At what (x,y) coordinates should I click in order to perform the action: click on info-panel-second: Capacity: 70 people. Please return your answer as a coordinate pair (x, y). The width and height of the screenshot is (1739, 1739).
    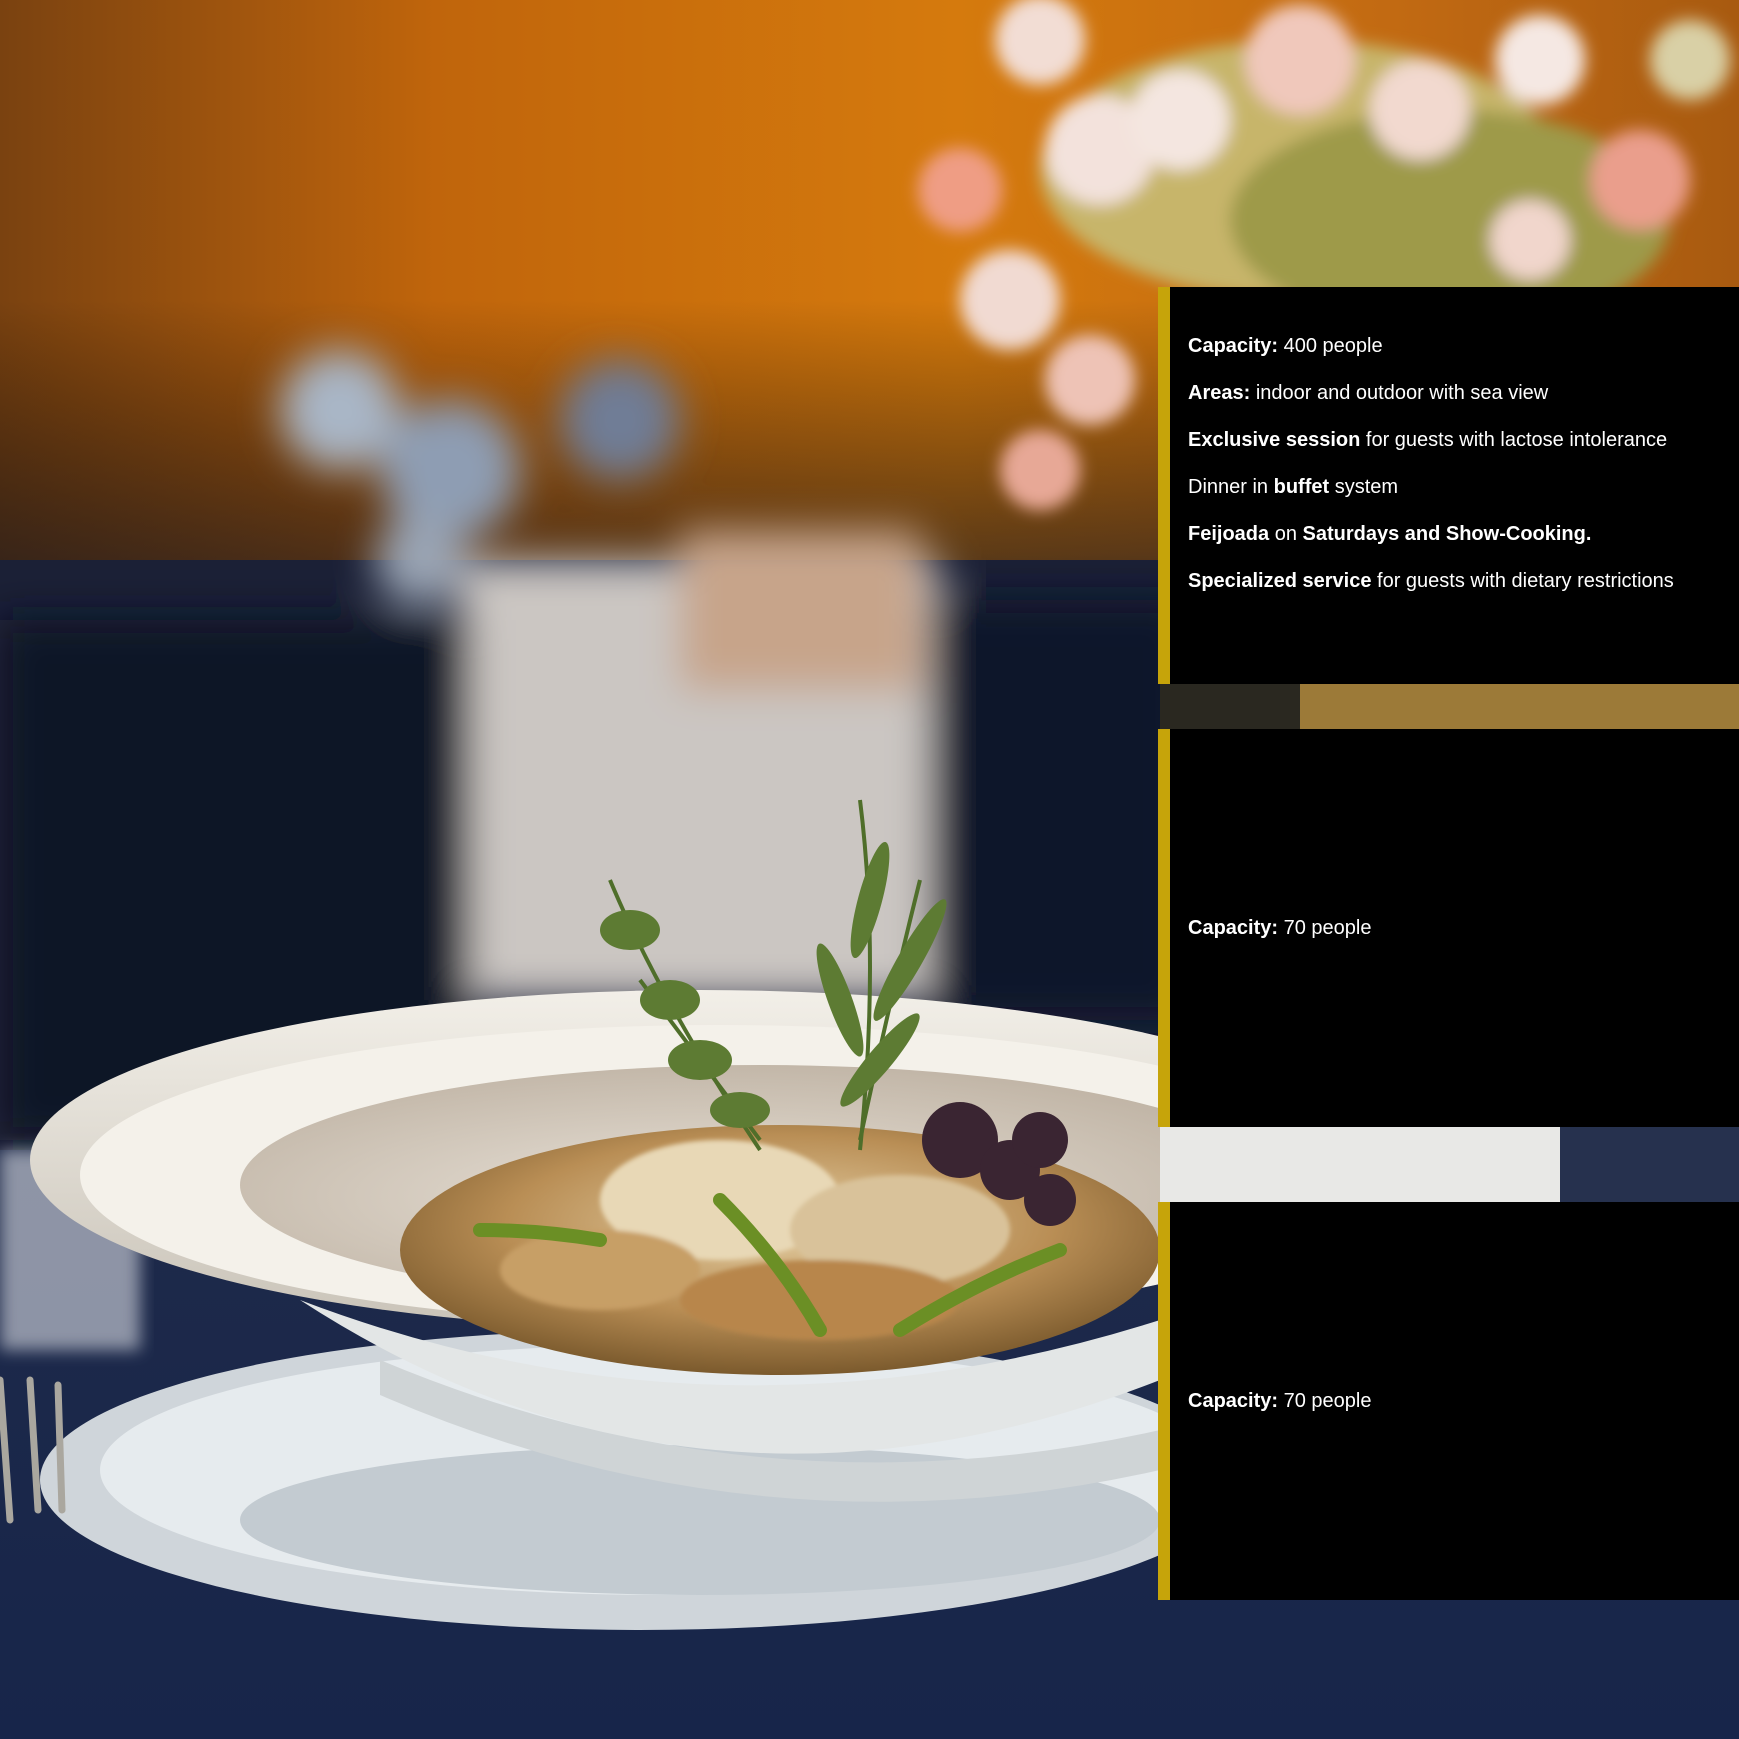
    Looking at the image, I should click on (1448, 928).